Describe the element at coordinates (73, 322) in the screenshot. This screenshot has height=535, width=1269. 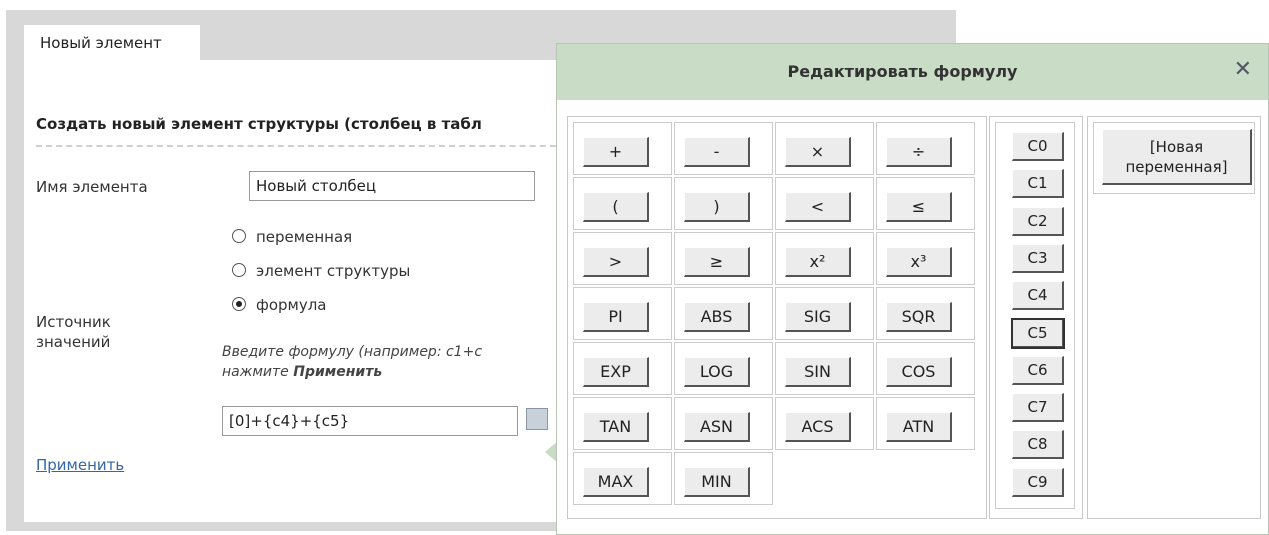
I see `source-label-line1: Источник` at that location.